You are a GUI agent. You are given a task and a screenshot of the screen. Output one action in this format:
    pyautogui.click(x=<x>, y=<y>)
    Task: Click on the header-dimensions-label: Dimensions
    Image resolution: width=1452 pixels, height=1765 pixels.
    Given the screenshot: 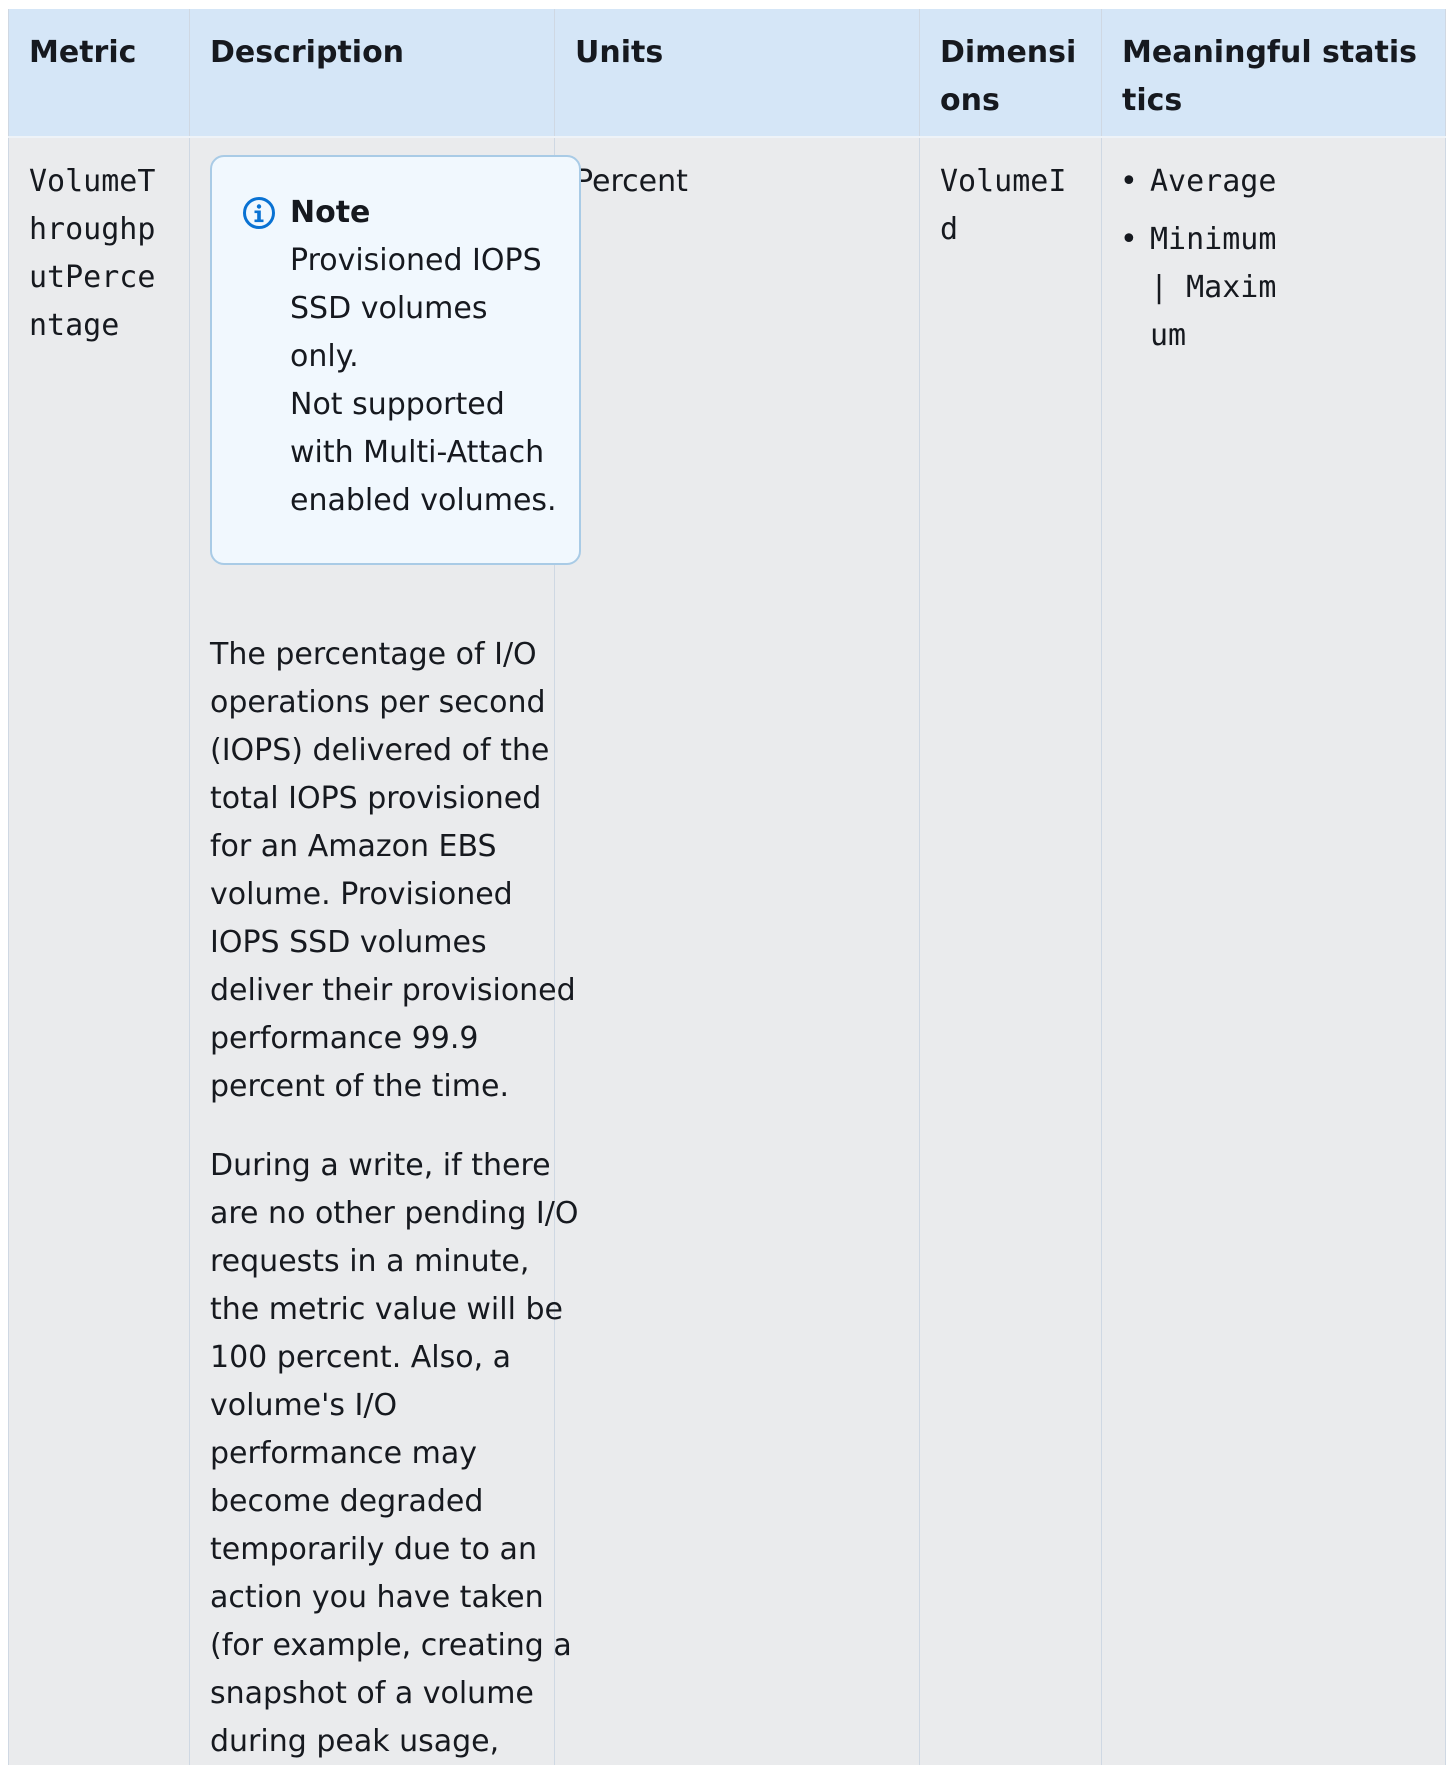 What is the action you would take?
    pyautogui.click(x=1008, y=76)
    